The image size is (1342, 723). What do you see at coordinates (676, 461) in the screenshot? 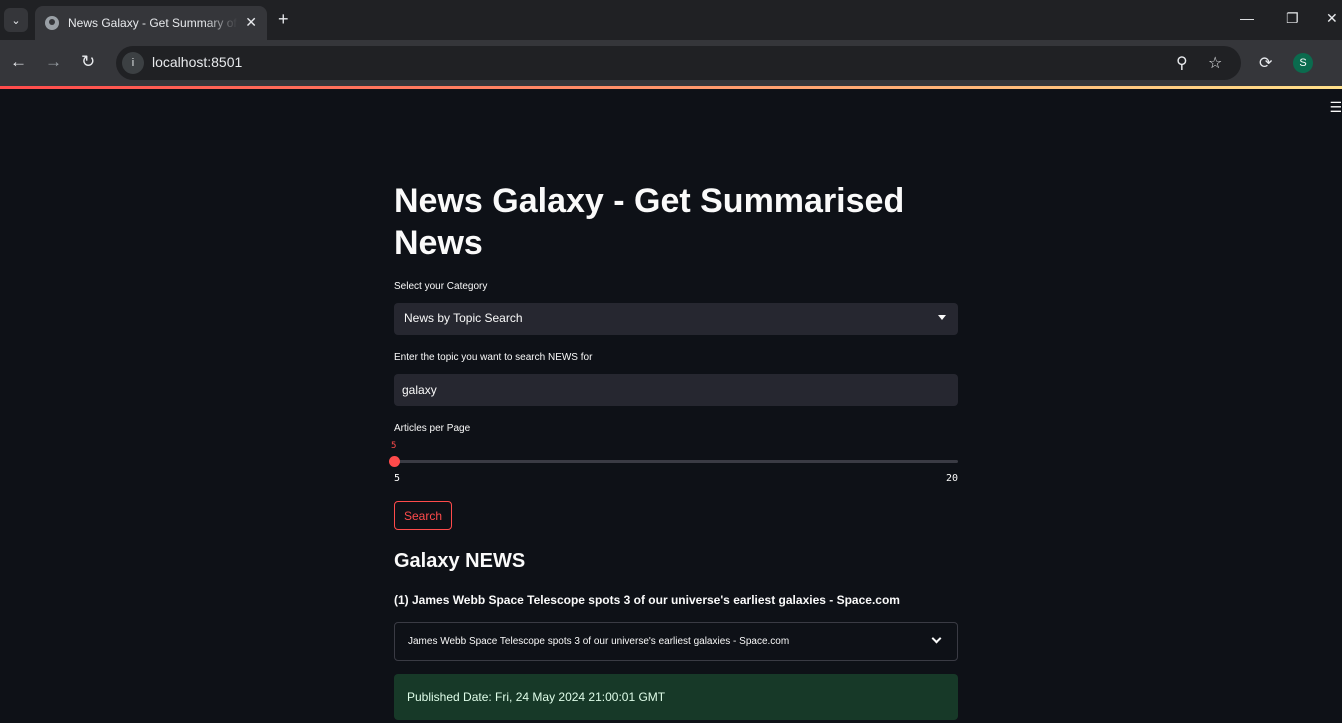
I see `slider-track` at bounding box center [676, 461].